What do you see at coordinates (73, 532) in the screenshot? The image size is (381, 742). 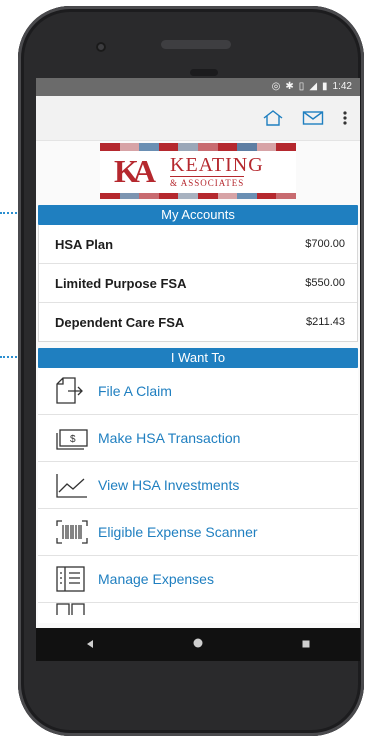 I see `barcode-scanner-icon` at bounding box center [73, 532].